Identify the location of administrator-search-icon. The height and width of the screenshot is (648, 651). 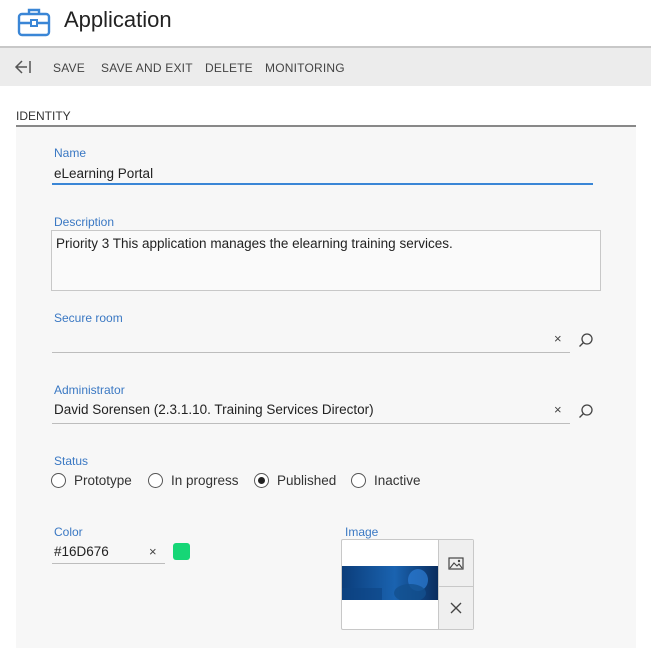
(586, 411).